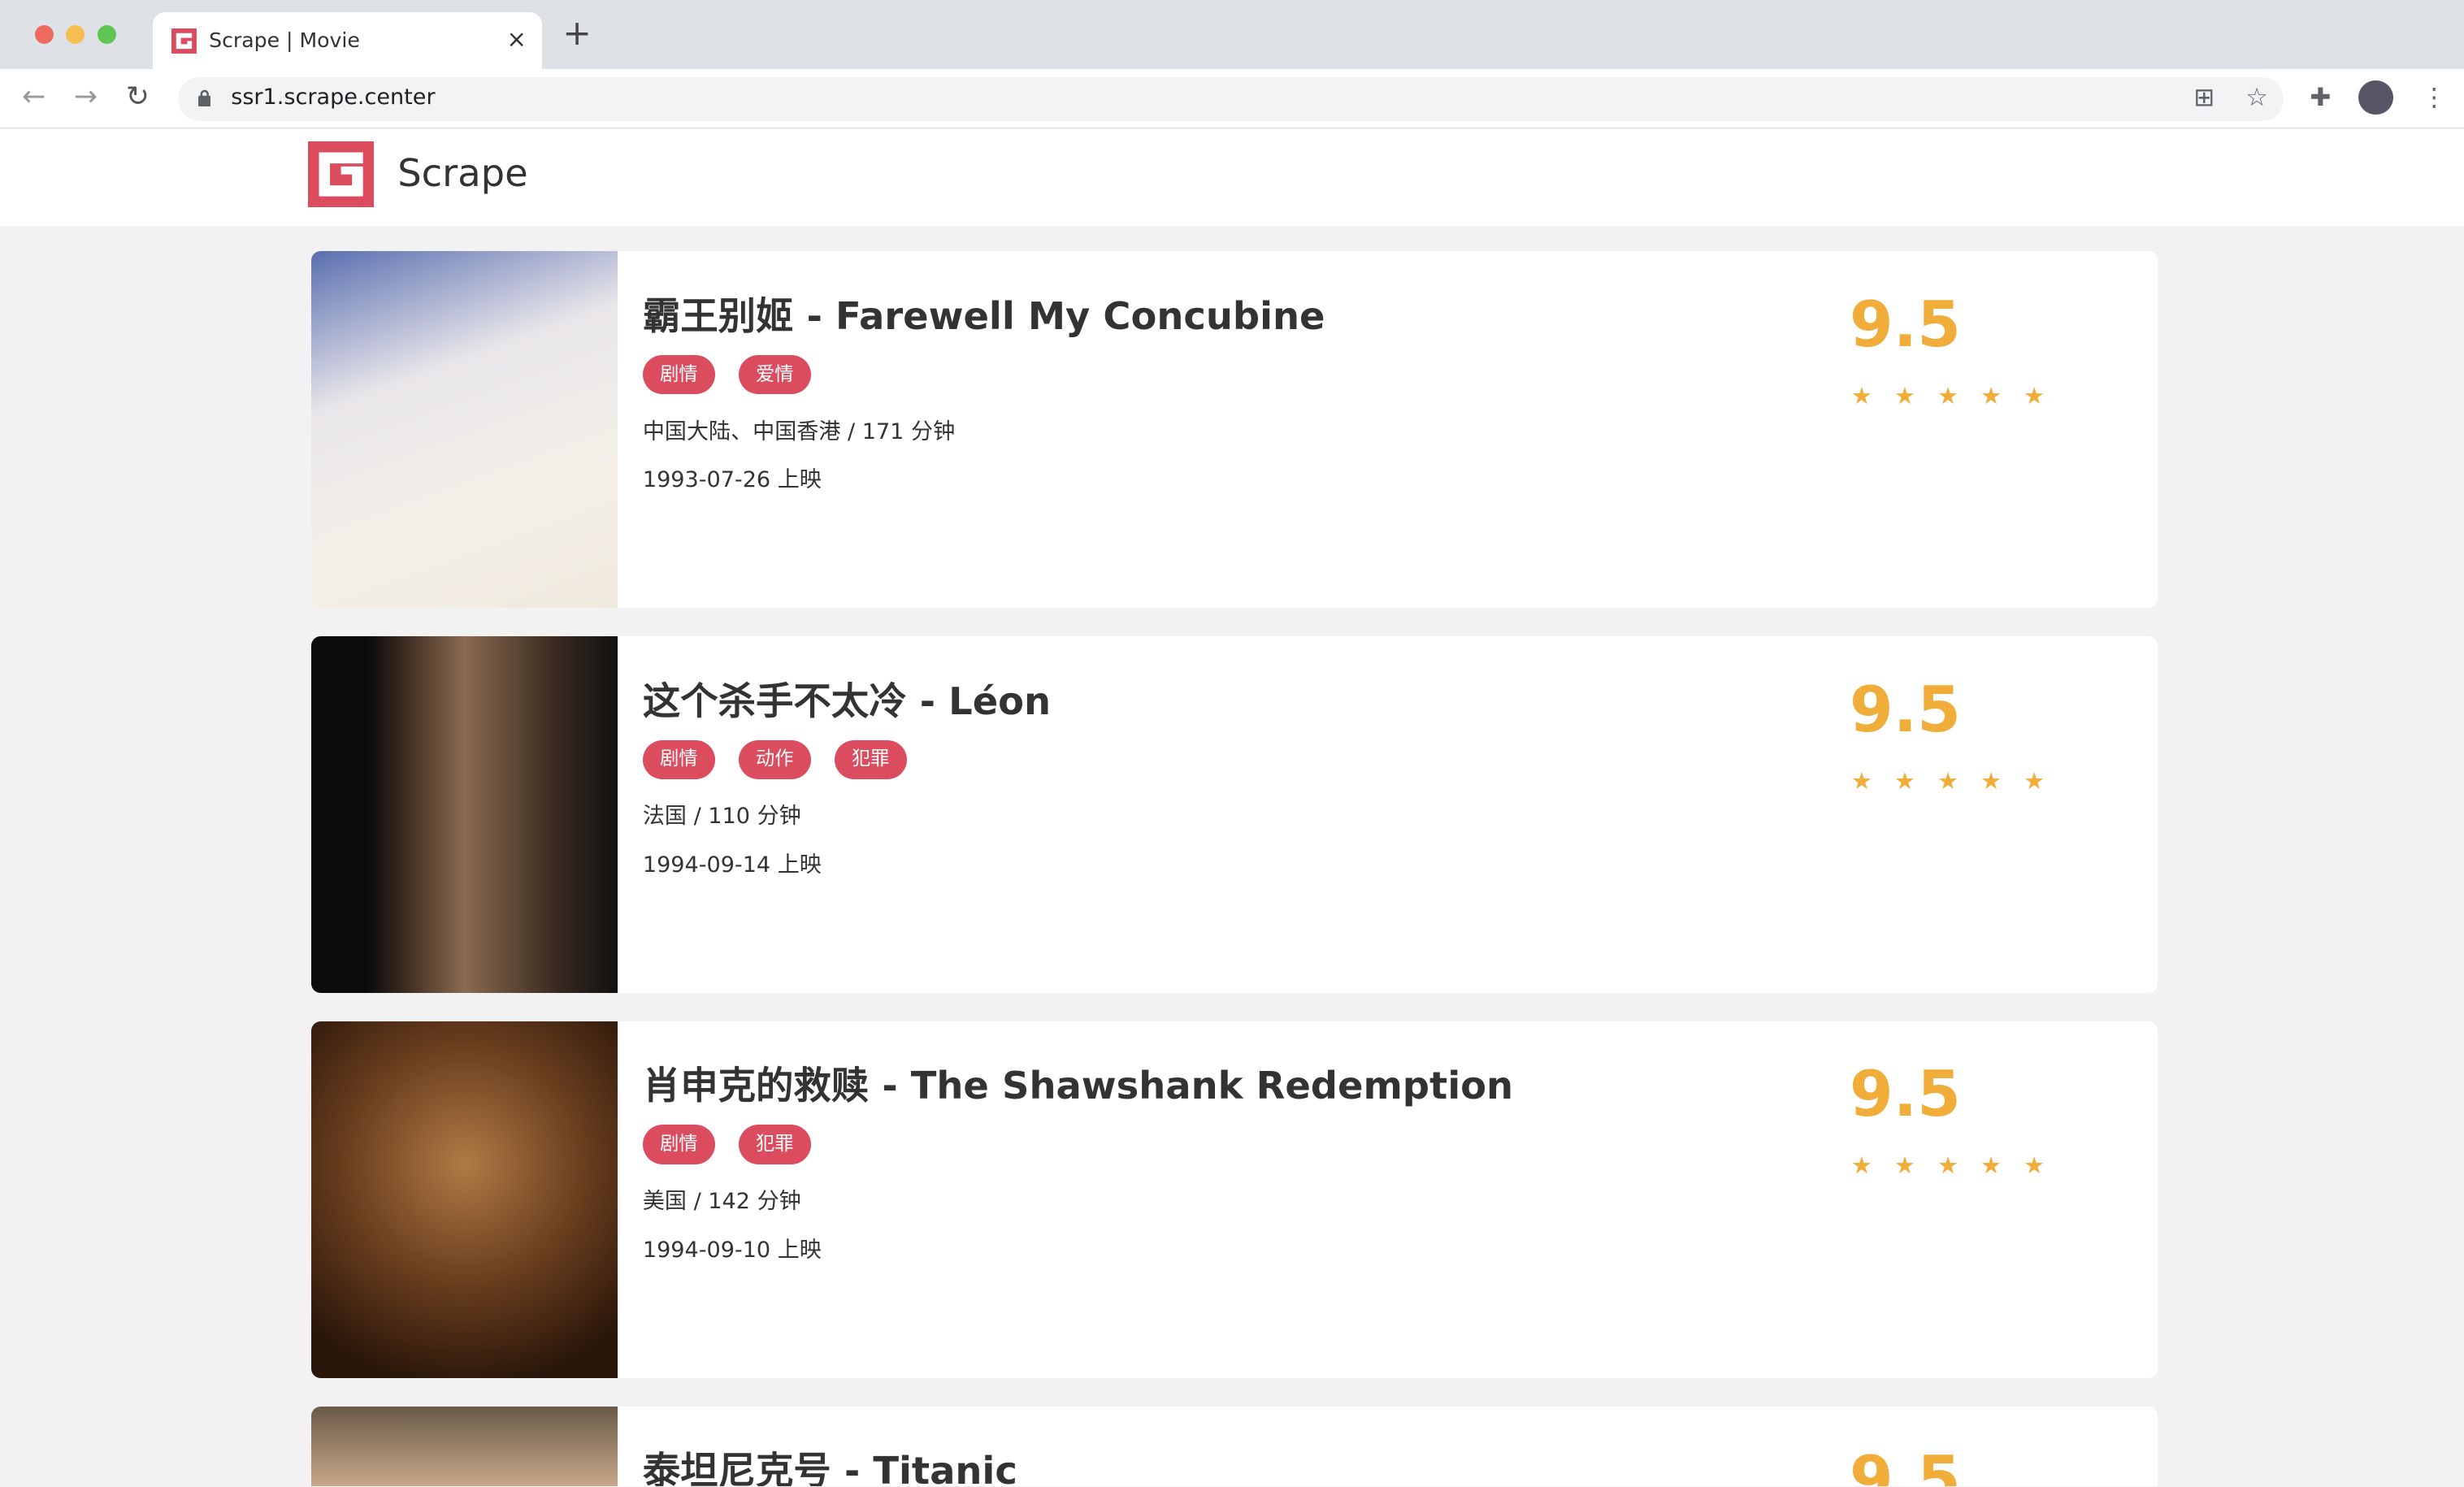 Image resolution: width=2464 pixels, height=1487 pixels. What do you see at coordinates (799, 431) in the screenshot?
I see `movie-info: 中国大陆、中国香港 / 171 分钟` at bounding box center [799, 431].